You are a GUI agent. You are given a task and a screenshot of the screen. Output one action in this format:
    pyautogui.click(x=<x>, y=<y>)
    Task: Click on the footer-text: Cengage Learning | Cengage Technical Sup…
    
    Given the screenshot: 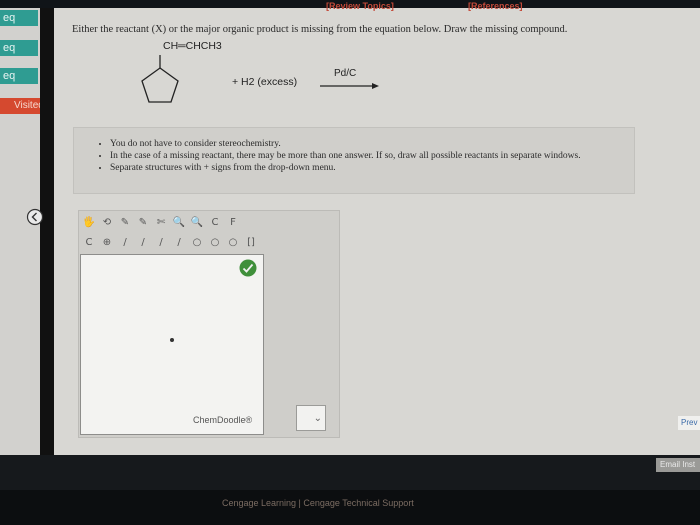 What is the action you would take?
    pyautogui.click(x=318, y=503)
    